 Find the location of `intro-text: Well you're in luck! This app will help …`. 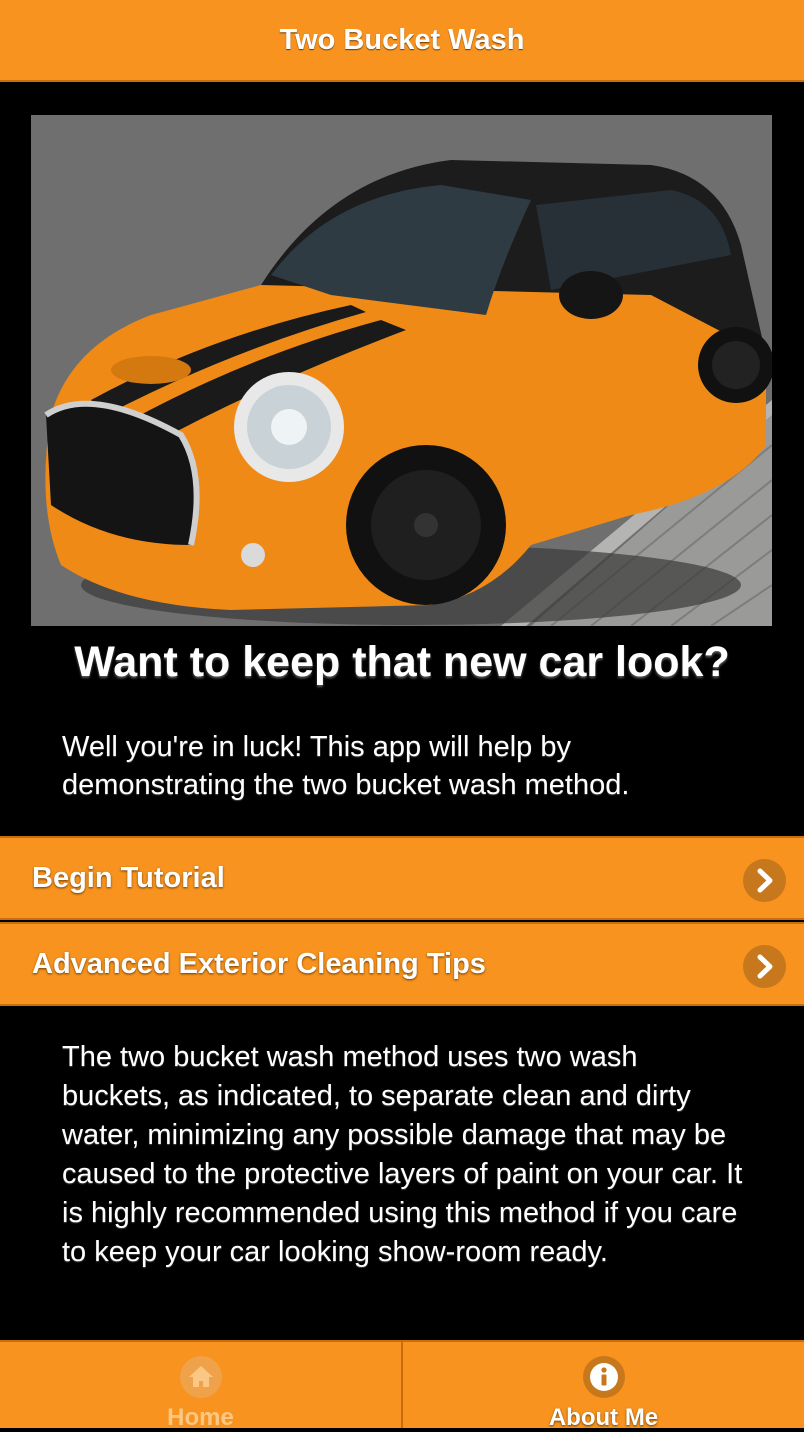

intro-text: Well you're in luck! This app will help … is located at coordinates (346, 766).